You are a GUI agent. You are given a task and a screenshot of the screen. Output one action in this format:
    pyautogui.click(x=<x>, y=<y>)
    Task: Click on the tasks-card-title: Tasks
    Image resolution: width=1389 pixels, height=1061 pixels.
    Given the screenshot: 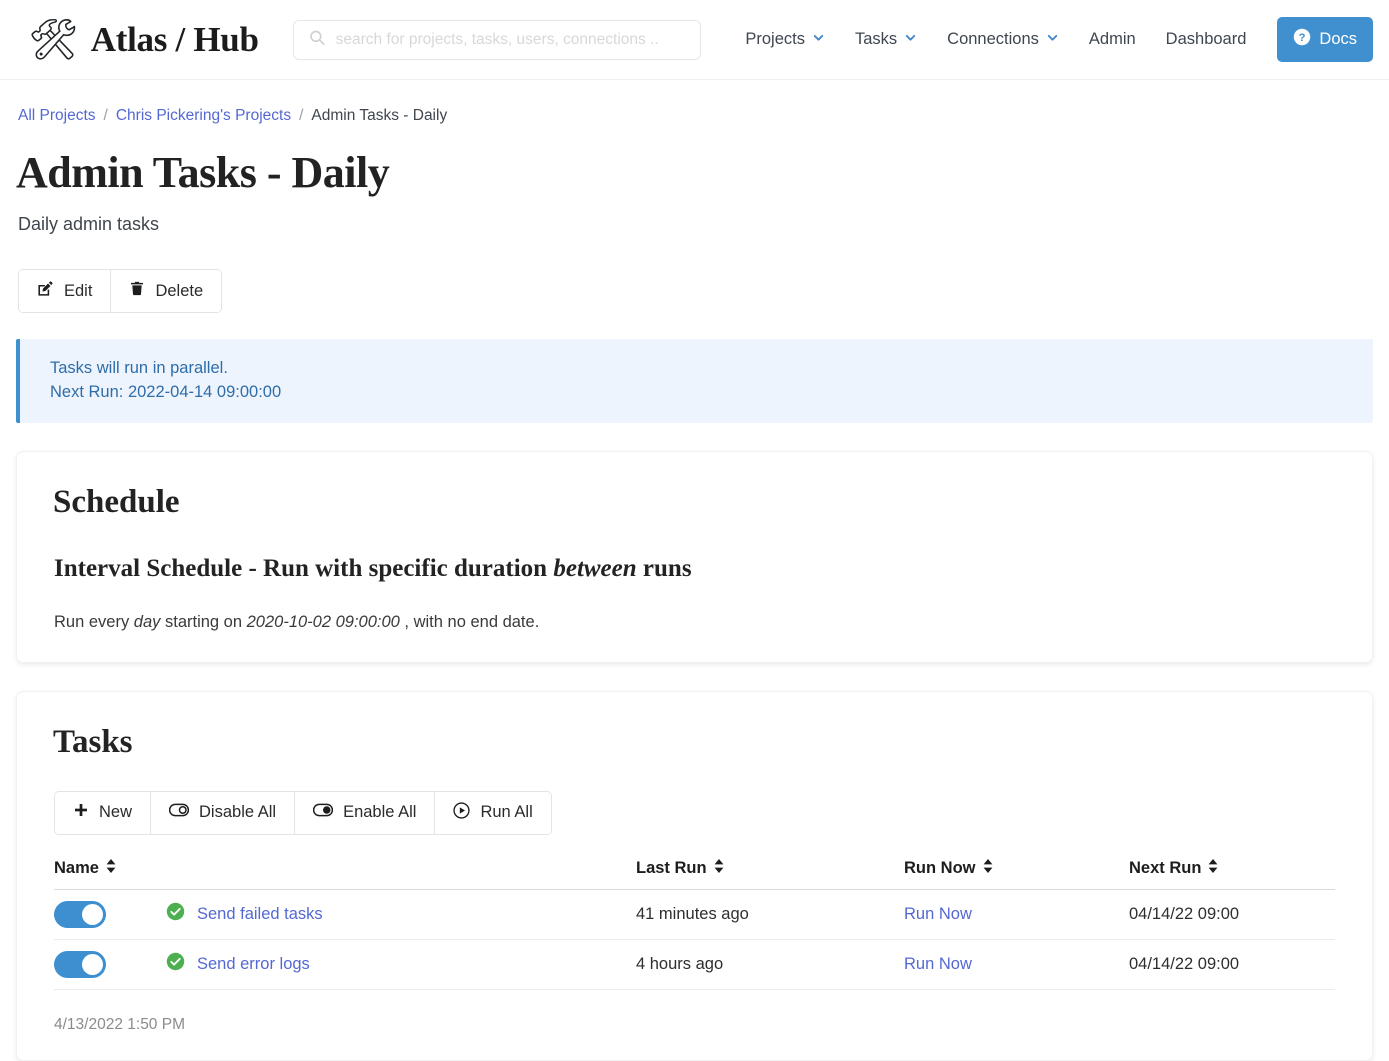 What is the action you would take?
    pyautogui.click(x=93, y=741)
    